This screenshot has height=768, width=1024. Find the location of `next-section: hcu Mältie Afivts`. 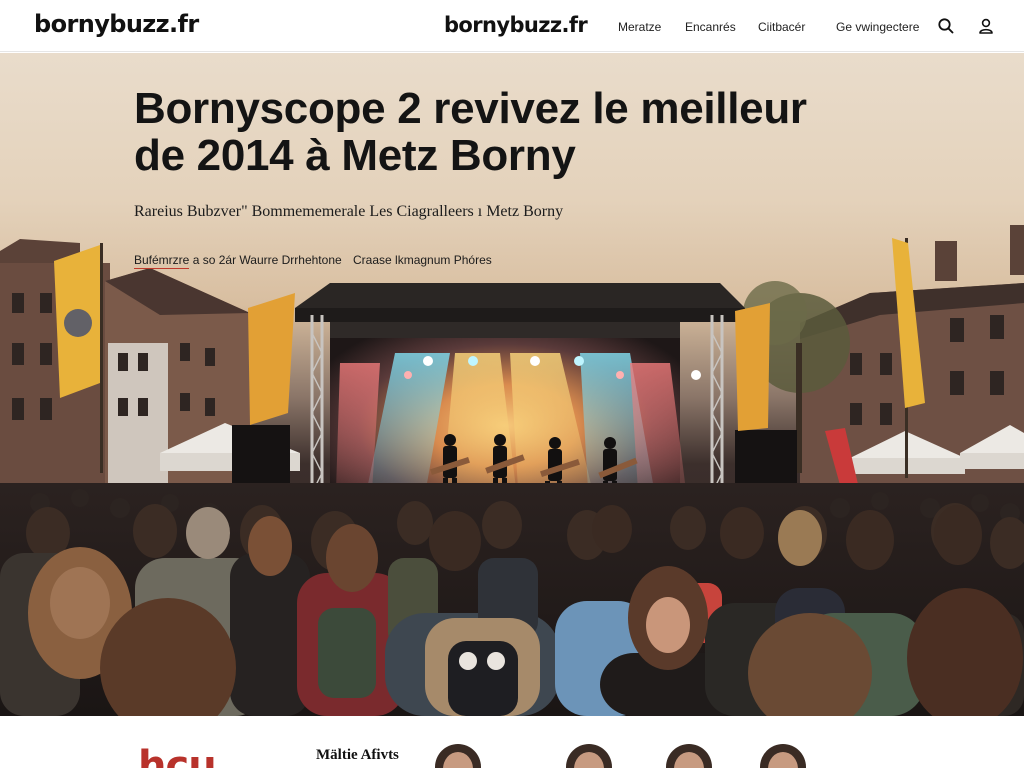

next-section: hcu Mältie Afivts is located at coordinates (512, 742).